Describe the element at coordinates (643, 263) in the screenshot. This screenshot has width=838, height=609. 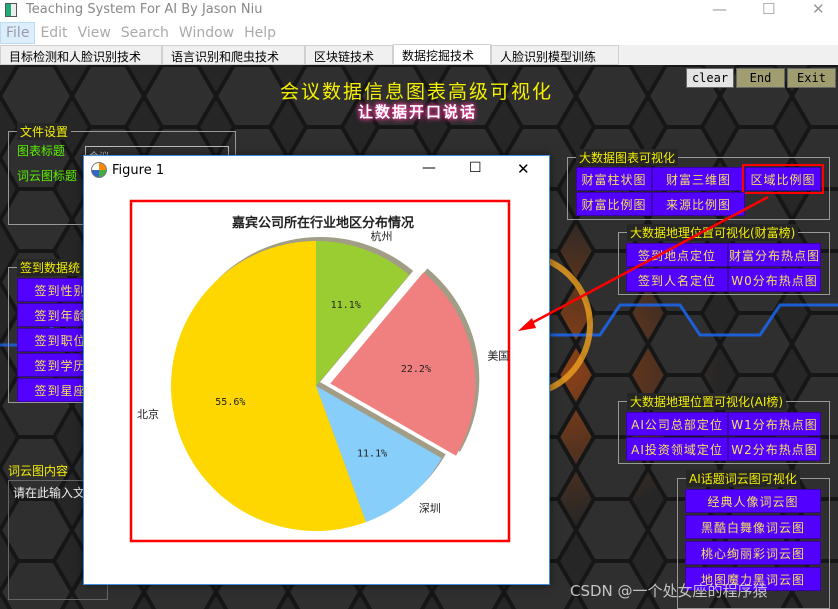
I see `annotation-arrow` at that location.